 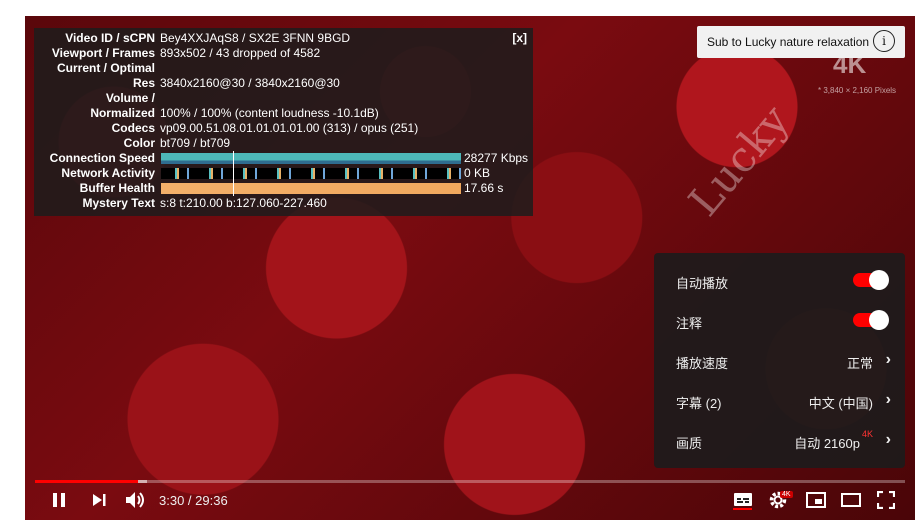 I want to click on menu-item-label: 自动播放, so click(x=702, y=283).